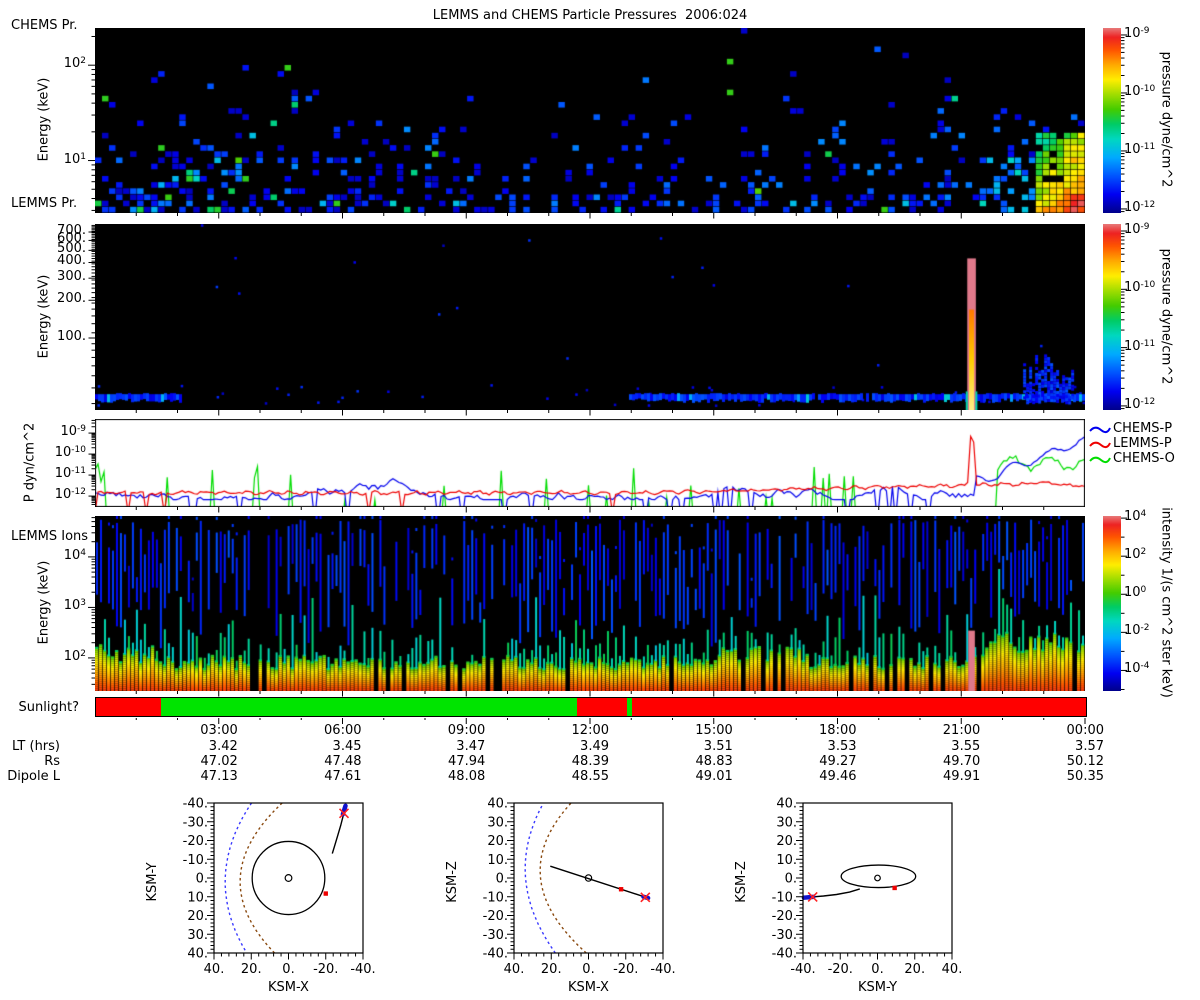 The image size is (1200, 1000). What do you see at coordinates (1089, 746) in the screenshot?
I see `time-row-value: 3.57` at bounding box center [1089, 746].